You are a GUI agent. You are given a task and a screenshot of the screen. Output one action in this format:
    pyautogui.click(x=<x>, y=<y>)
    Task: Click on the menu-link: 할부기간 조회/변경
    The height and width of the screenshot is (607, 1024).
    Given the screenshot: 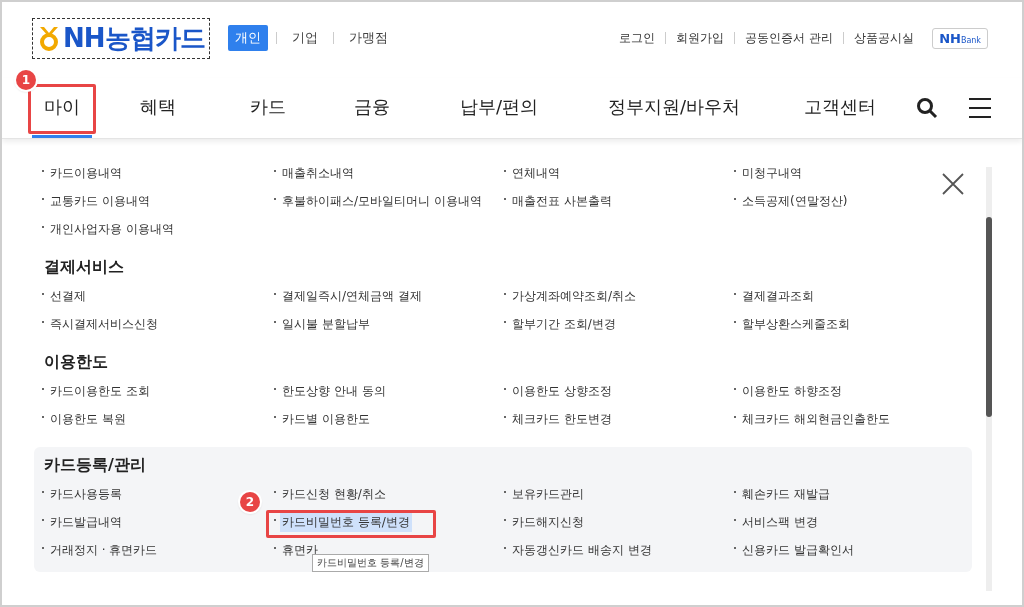 What is the action you would take?
    pyautogui.click(x=564, y=324)
    